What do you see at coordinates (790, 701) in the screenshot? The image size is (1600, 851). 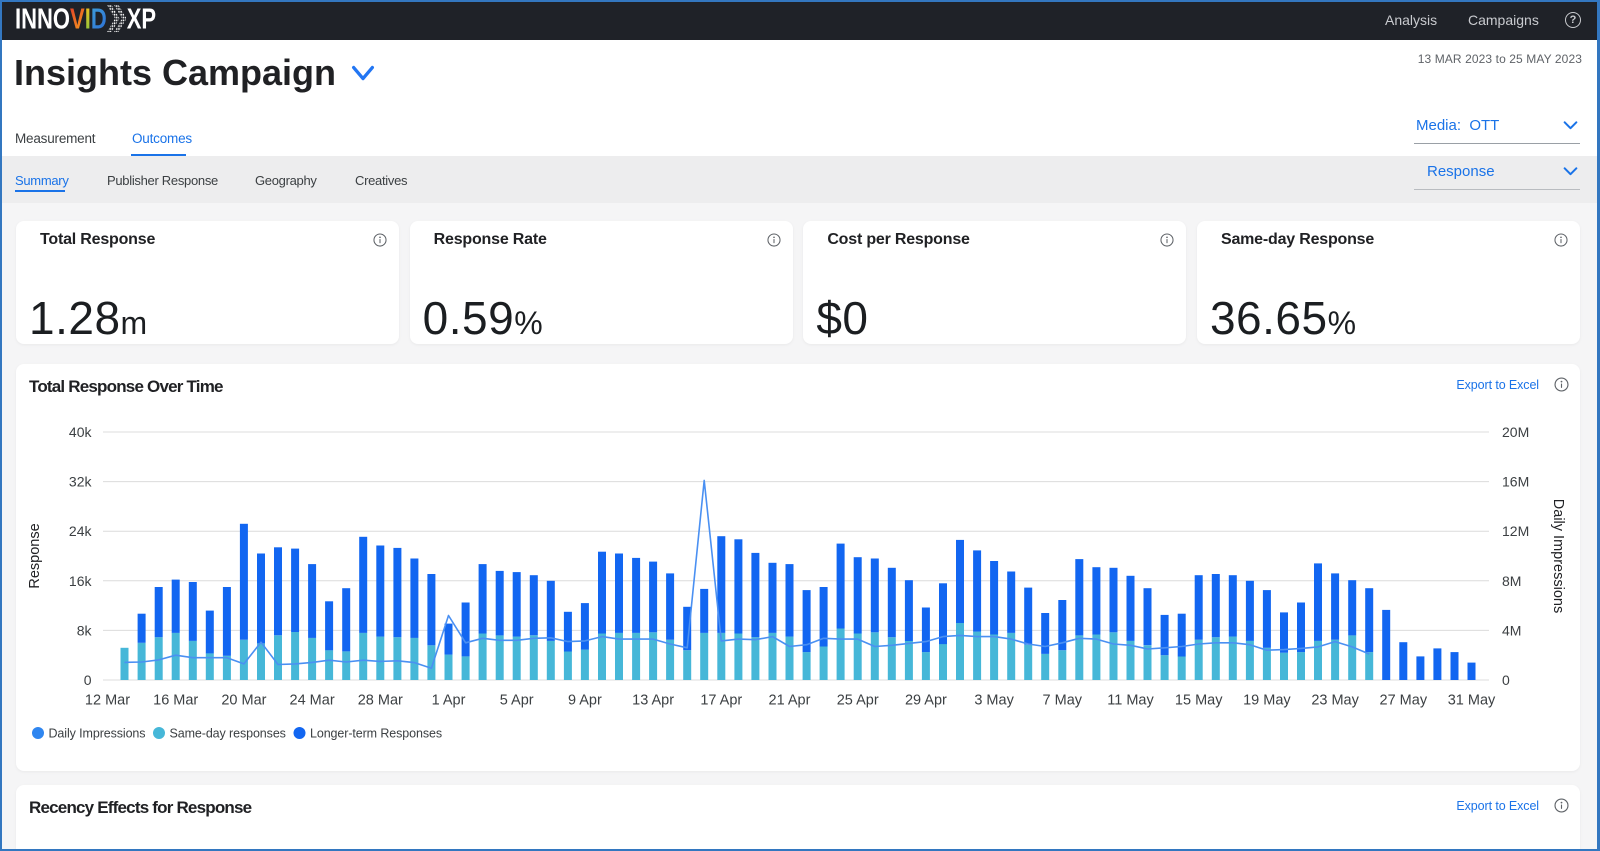 I see `svg-text: 21 Apr` at bounding box center [790, 701].